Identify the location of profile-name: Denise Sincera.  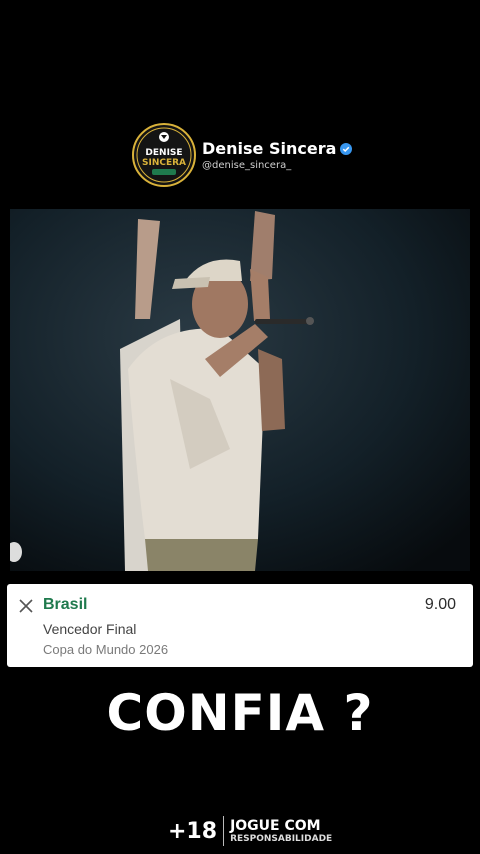
(269, 148).